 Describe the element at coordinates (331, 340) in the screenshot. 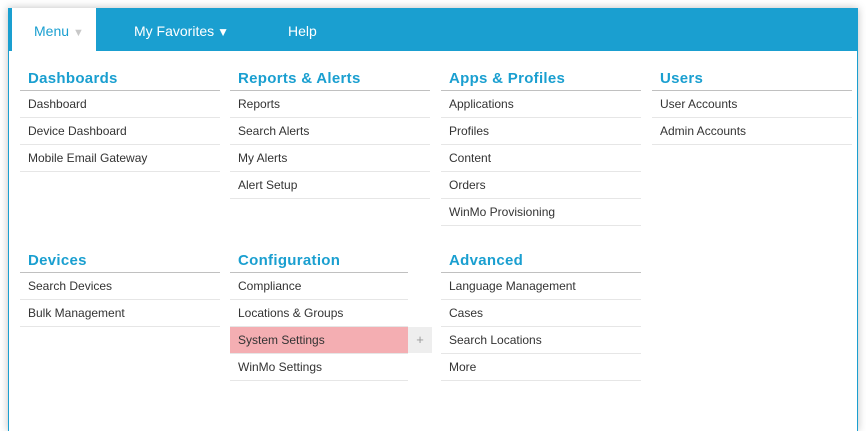

I see `menu-item-system-settings: System Settings +` at that location.